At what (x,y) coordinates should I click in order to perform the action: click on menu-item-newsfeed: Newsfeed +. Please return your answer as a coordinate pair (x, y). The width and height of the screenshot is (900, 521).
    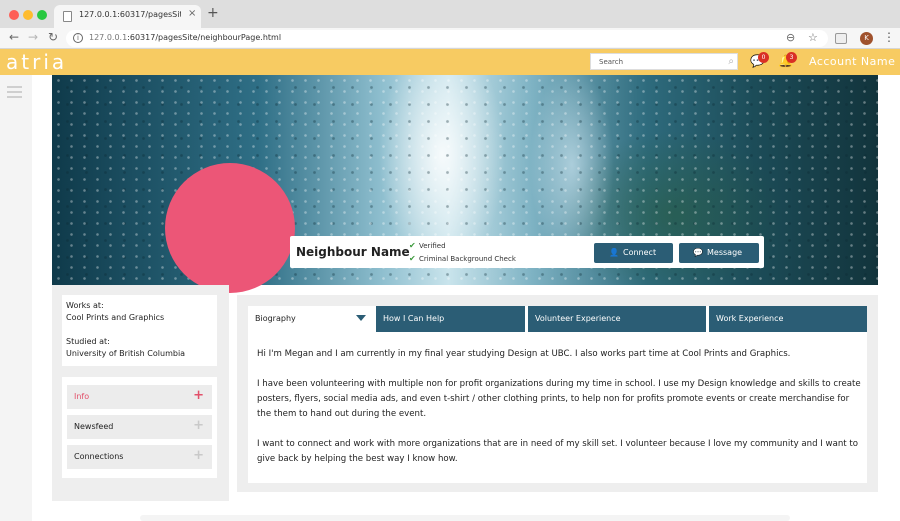
    Looking at the image, I should click on (139, 427).